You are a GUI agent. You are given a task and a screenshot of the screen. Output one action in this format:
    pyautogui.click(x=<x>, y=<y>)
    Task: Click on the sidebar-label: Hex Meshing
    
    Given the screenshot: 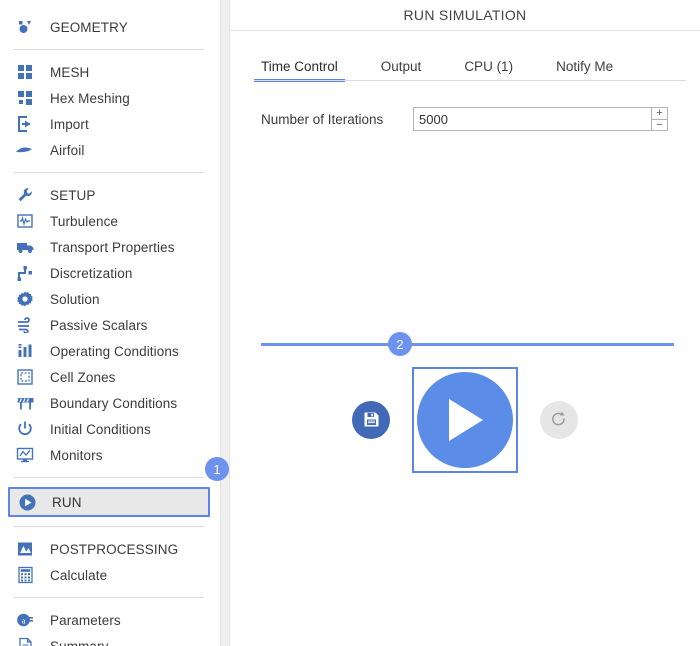 What is the action you would take?
    pyautogui.click(x=90, y=98)
    